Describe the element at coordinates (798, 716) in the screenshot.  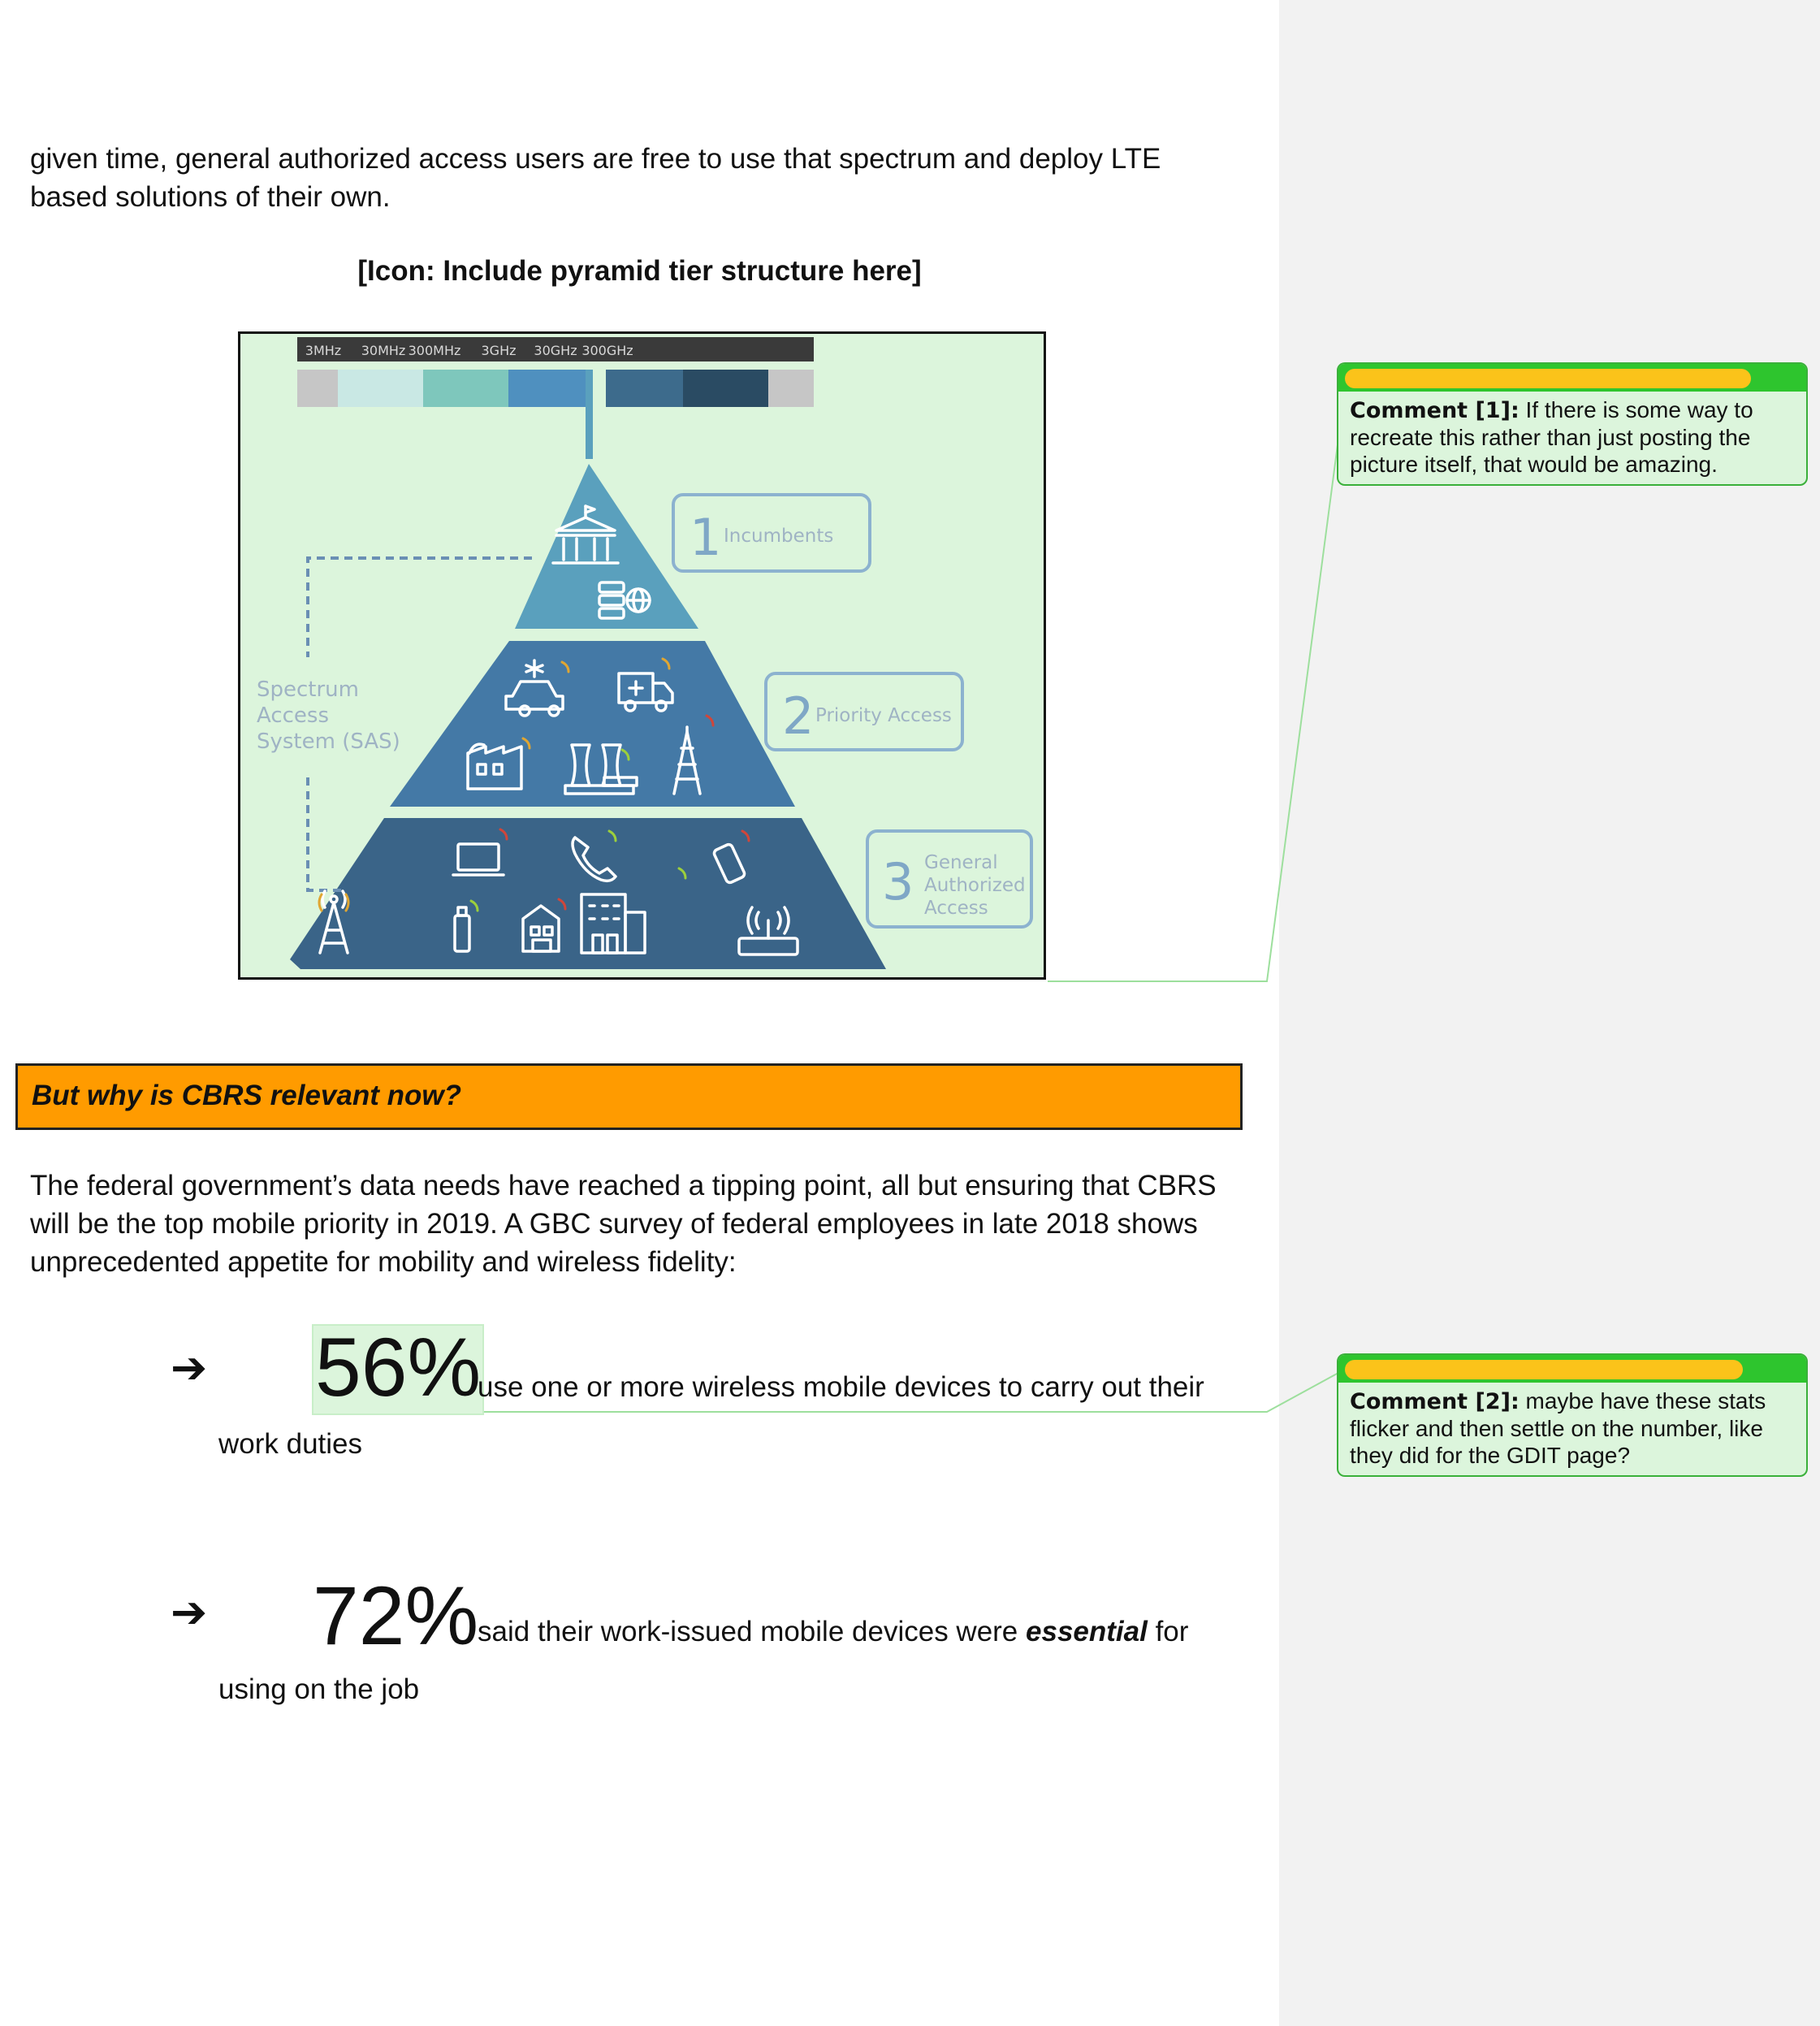
I see `tier-number: 2` at that location.